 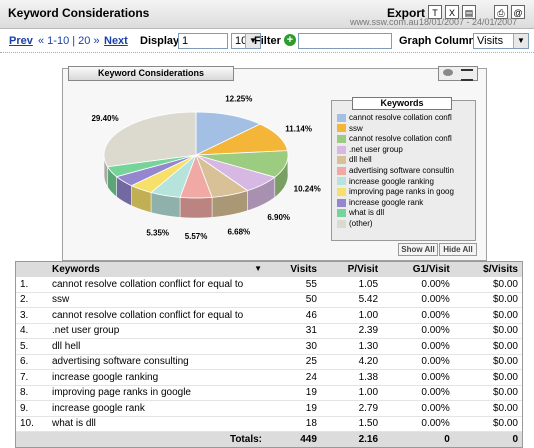 What do you see at coordinates (403, 171) in the screenshot?
I see `legend-item: advertising software consultin` at bounding box center [403, 171].